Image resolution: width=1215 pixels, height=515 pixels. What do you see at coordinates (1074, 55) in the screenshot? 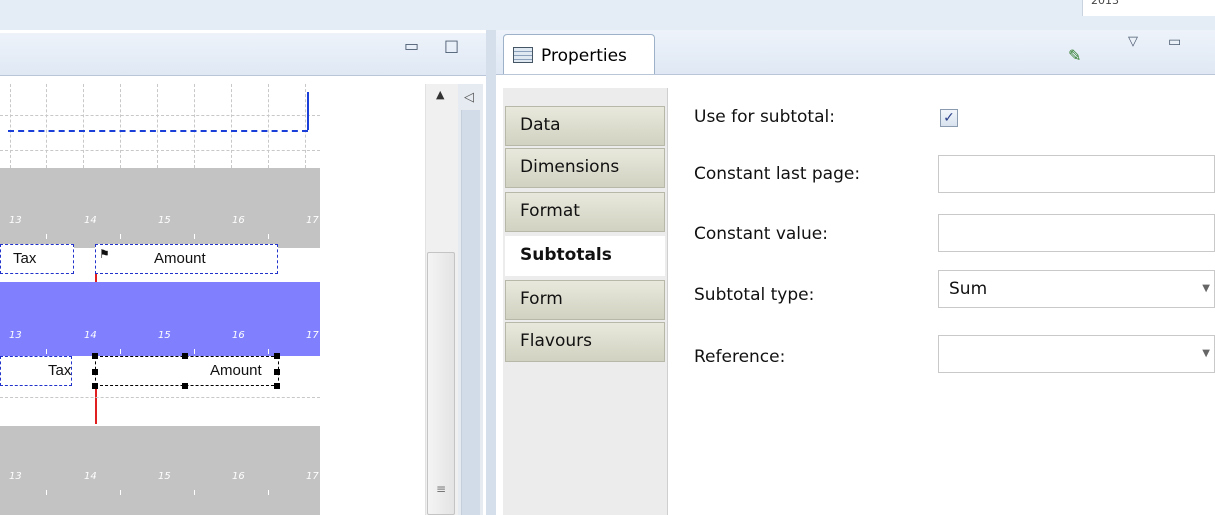
I see `pin-icon: ✎` at bounding box center [1074, 55].